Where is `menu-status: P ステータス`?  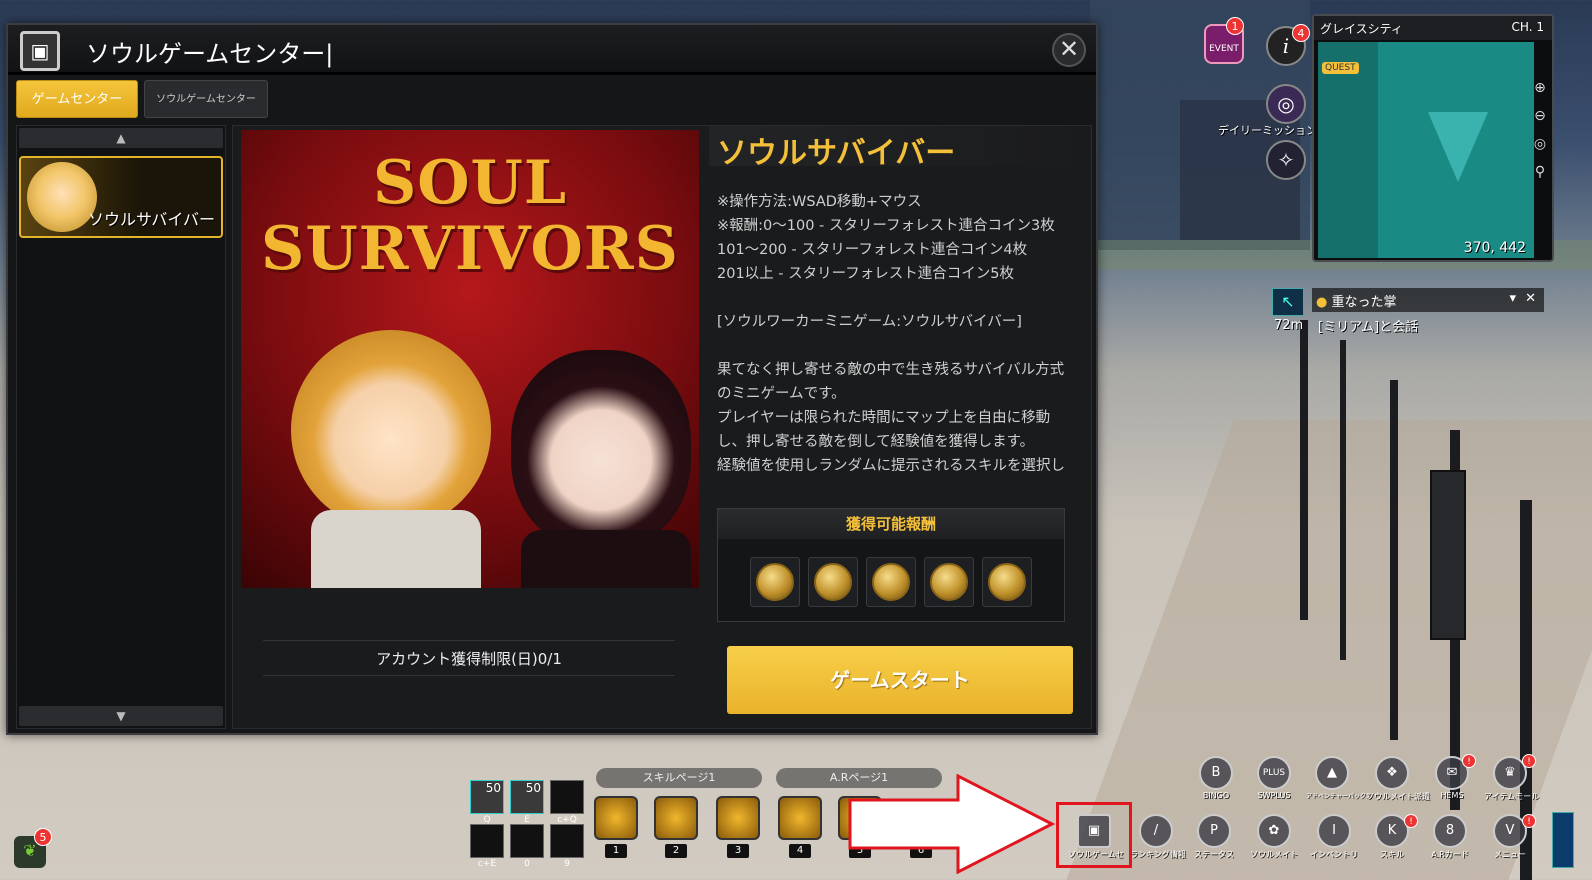 menu-status: P ステータス is located at coordinates (1214, 838).